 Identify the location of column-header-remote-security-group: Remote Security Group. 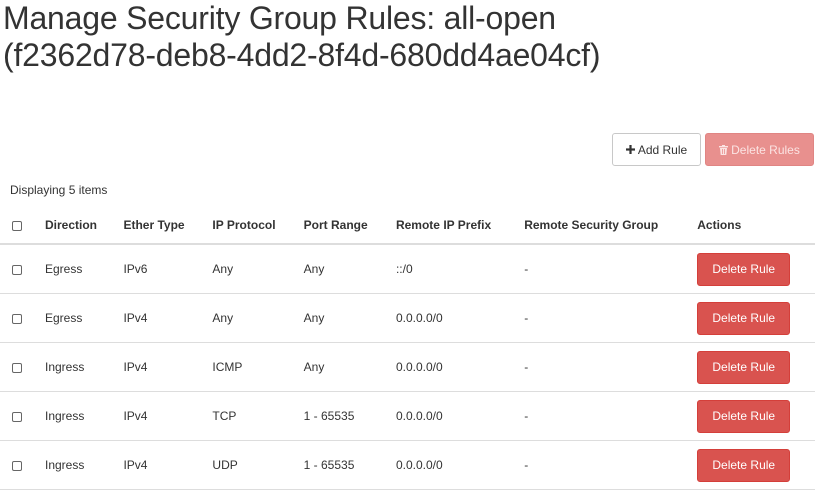
(603, 226).